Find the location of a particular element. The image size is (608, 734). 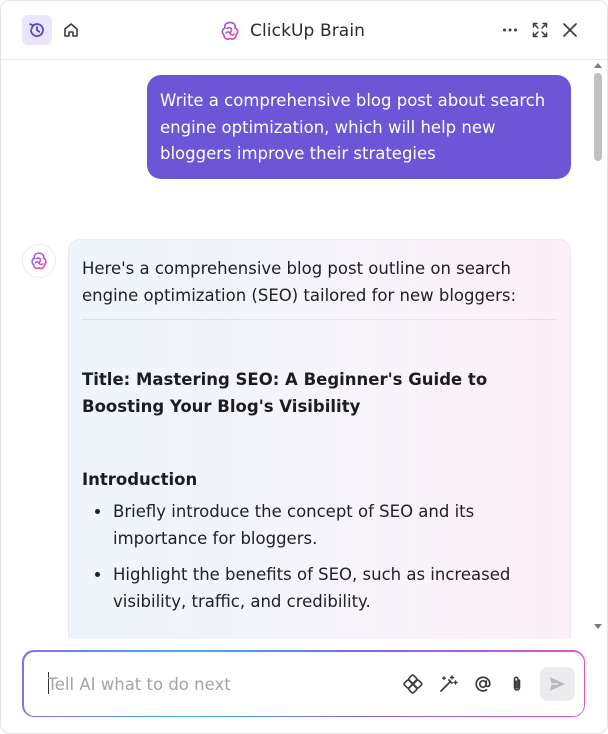

panel-header: ClickUp Brain is located at coordinates (304, 30).